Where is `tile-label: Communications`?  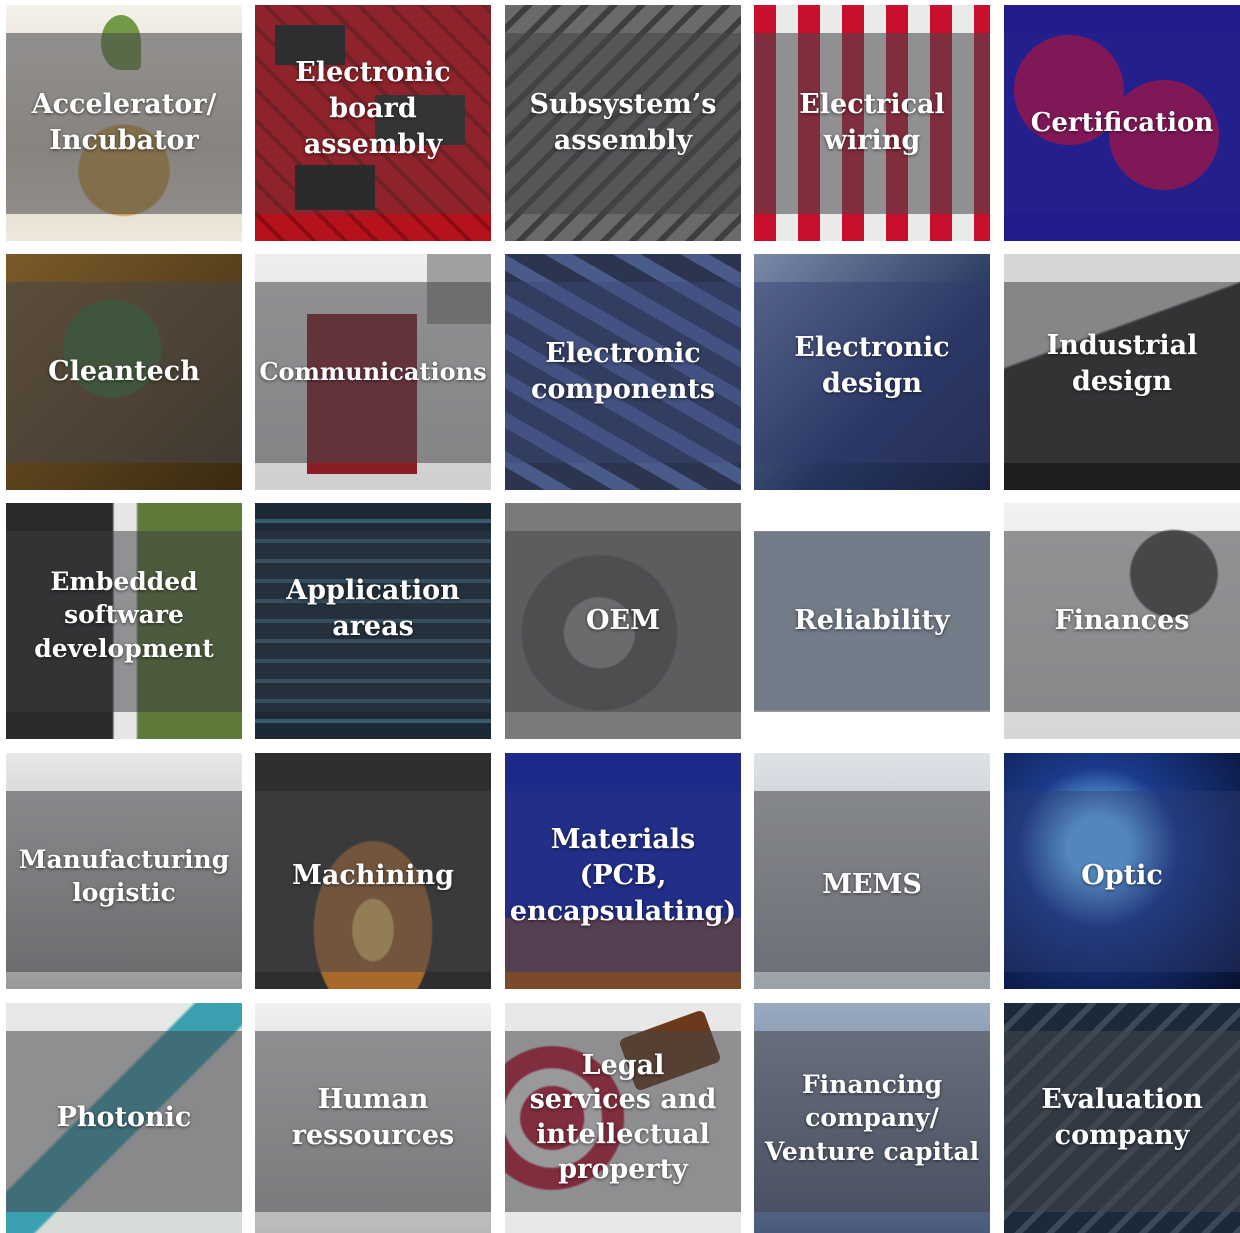 tile-label: Communications is located at coordinates (373, 372).